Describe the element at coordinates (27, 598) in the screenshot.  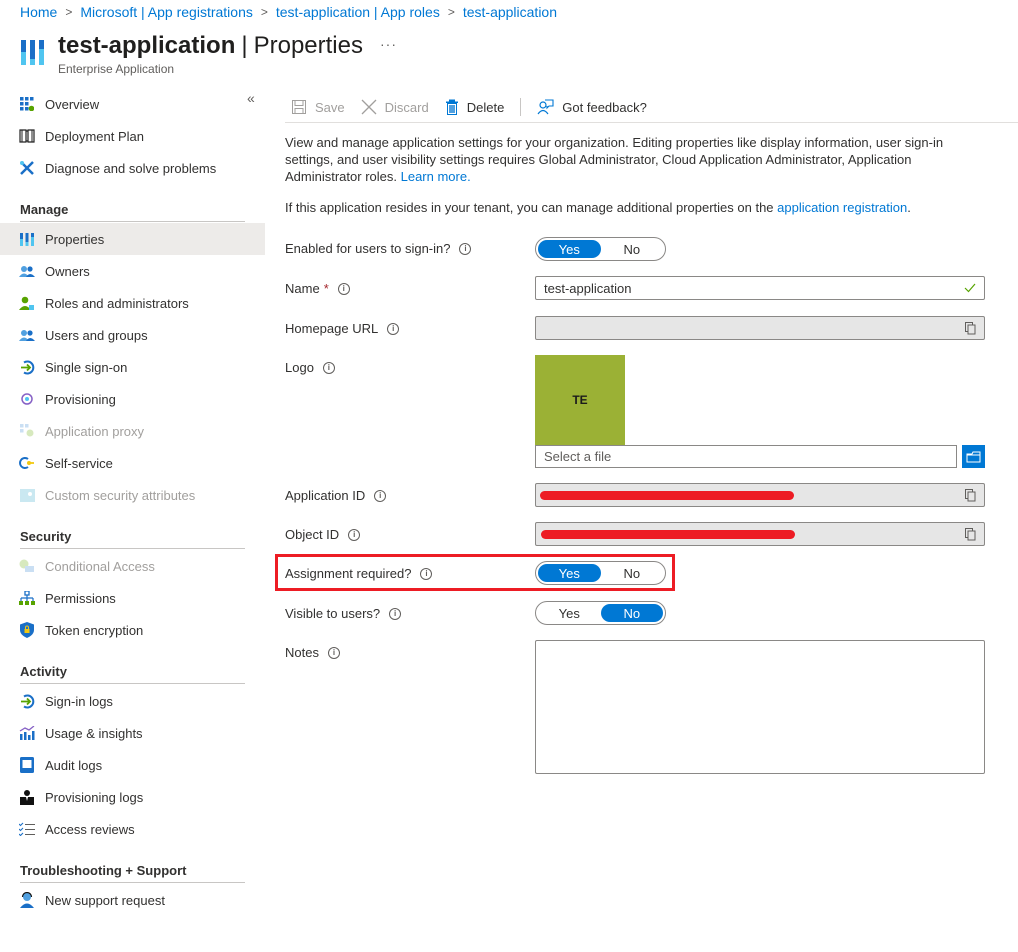
I see `permissions-icon` at that location.